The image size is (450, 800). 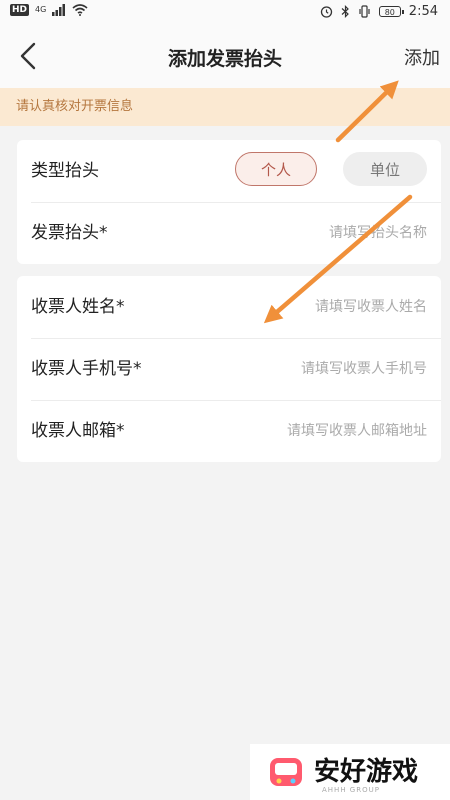 I want to click on recipient-name-input, so click(x=312, y=307).